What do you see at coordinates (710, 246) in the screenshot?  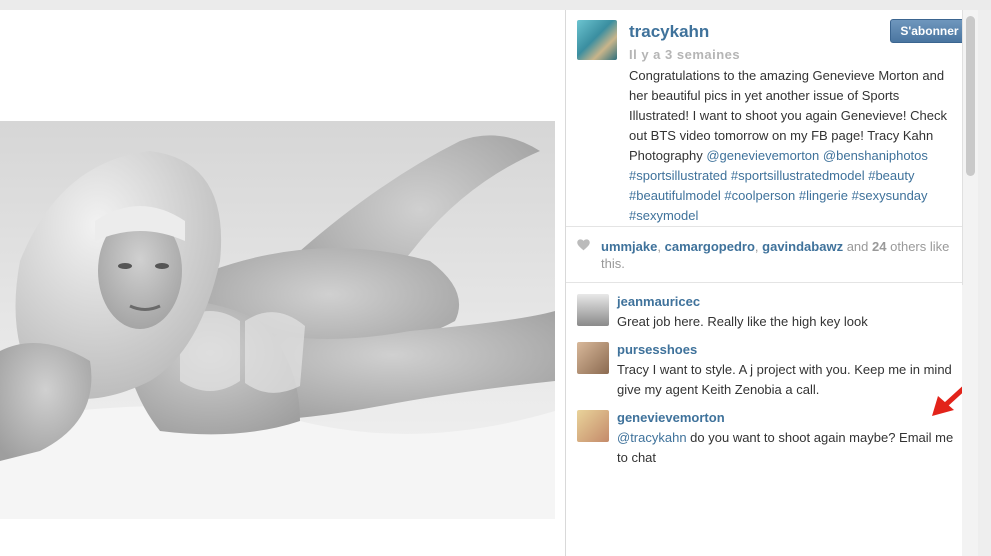 I see `like-user: camargopedro` at bounding box center [710, 246].